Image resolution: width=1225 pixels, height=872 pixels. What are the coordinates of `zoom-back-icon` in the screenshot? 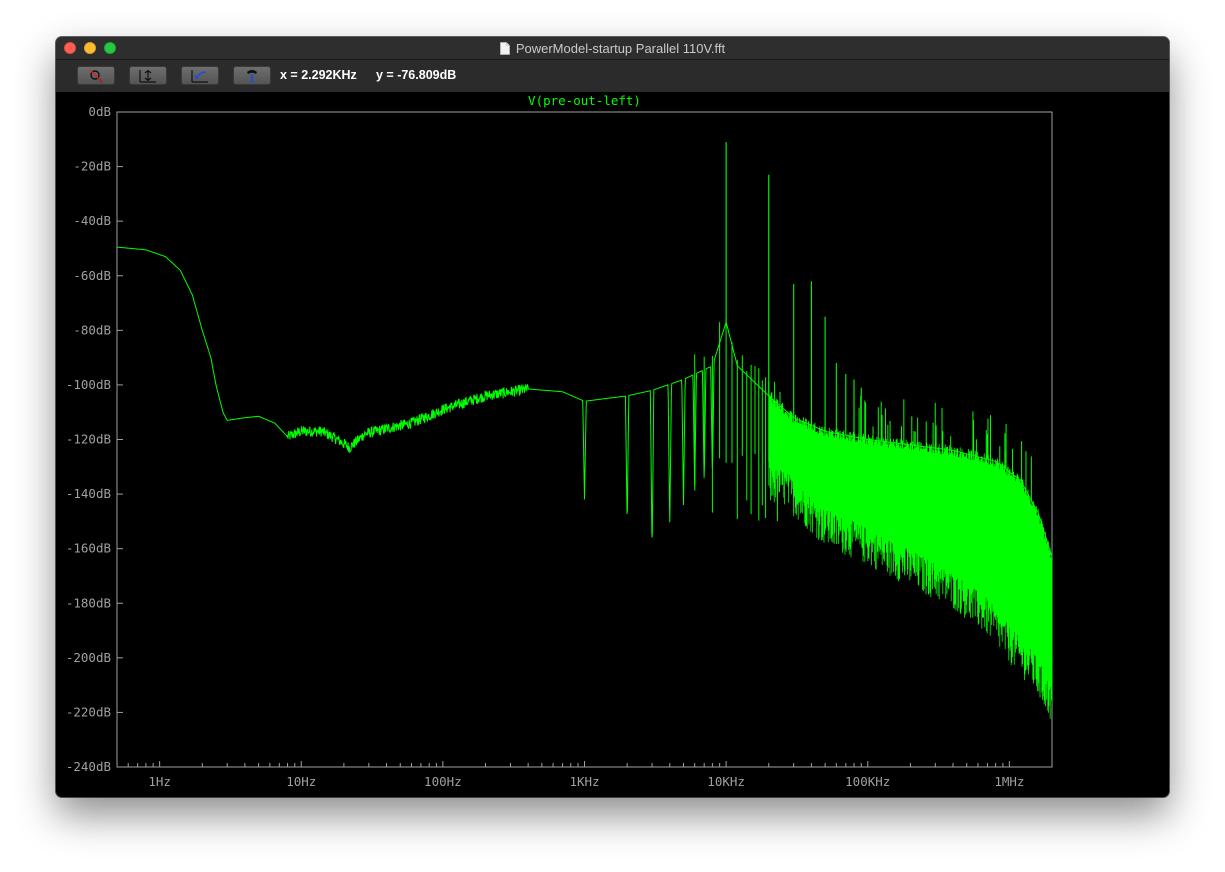 It's located at (199, 76).